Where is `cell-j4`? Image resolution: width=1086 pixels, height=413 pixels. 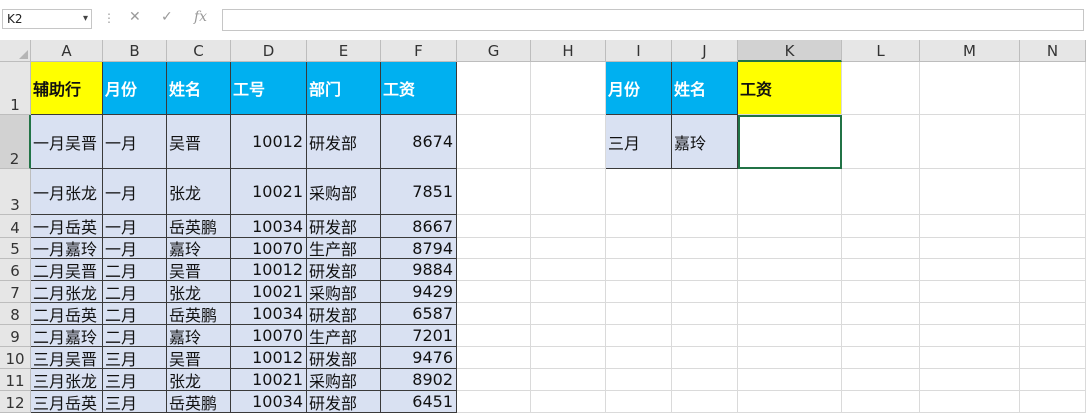 cell-j4 is located at coordinates (705, 226).